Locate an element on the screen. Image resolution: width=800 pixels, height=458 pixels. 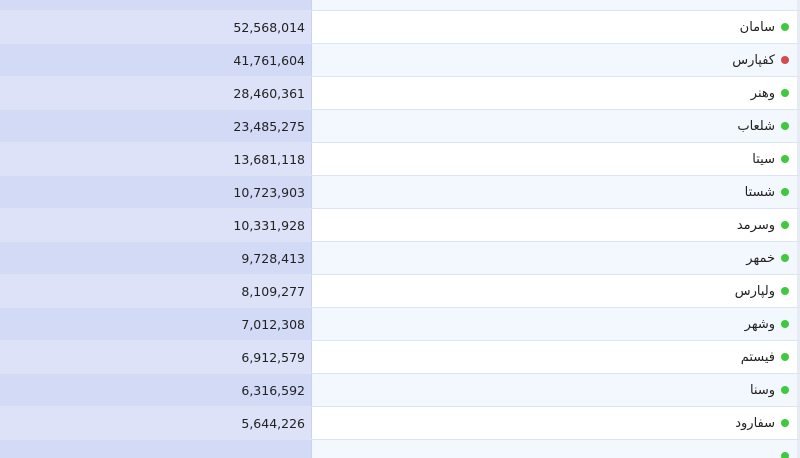
symbol-name: کفپارس is located at coordinates (753, 60).